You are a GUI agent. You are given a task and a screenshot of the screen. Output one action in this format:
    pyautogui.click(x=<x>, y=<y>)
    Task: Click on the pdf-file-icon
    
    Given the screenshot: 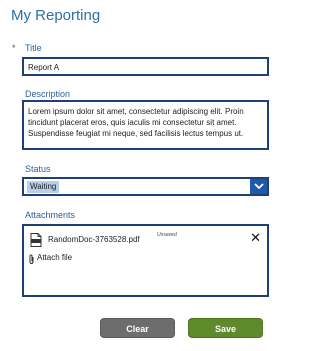 What is the action you would take?
    pyautogui.click(x=36, y=242)
    